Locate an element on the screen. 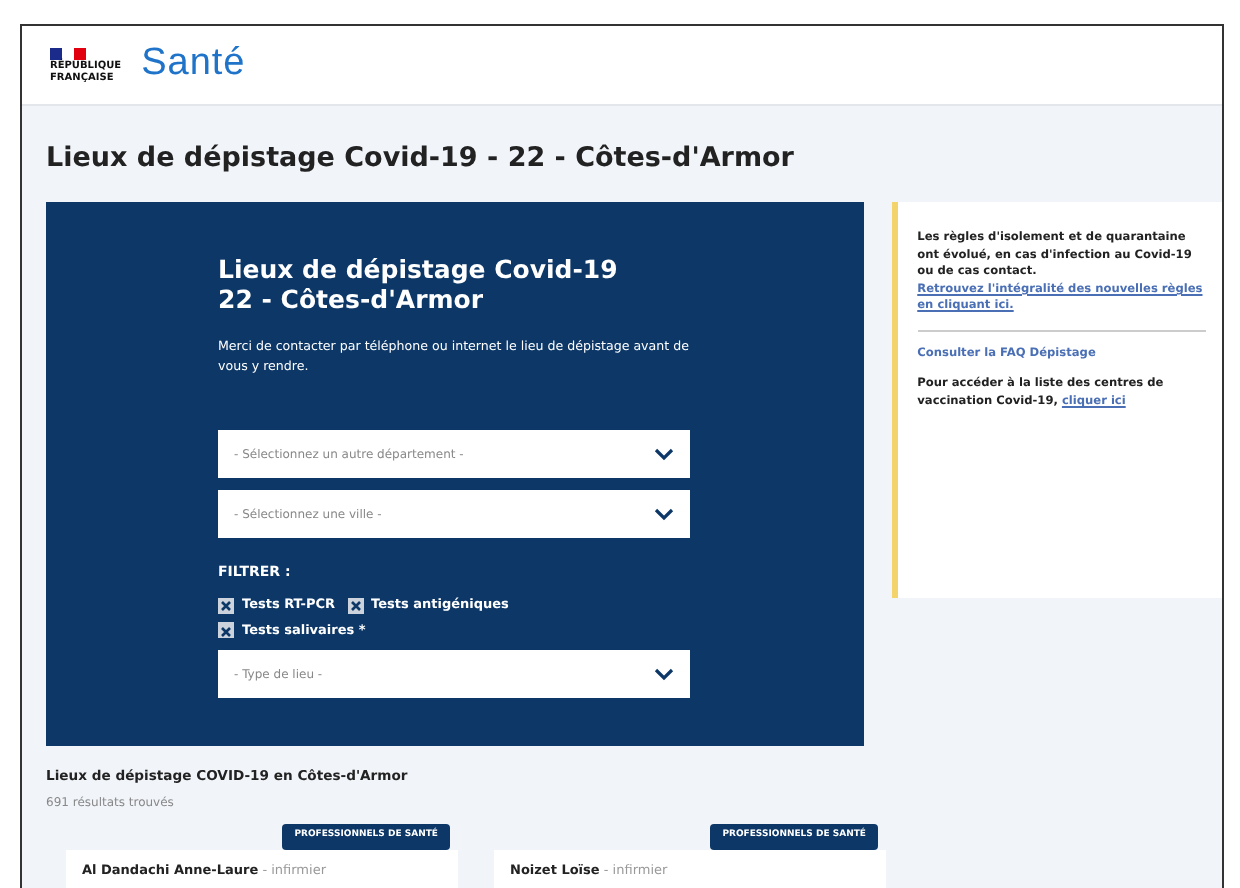  panel-title: 22 - Côtes-d'Armor is located at coordinates (352, 299).